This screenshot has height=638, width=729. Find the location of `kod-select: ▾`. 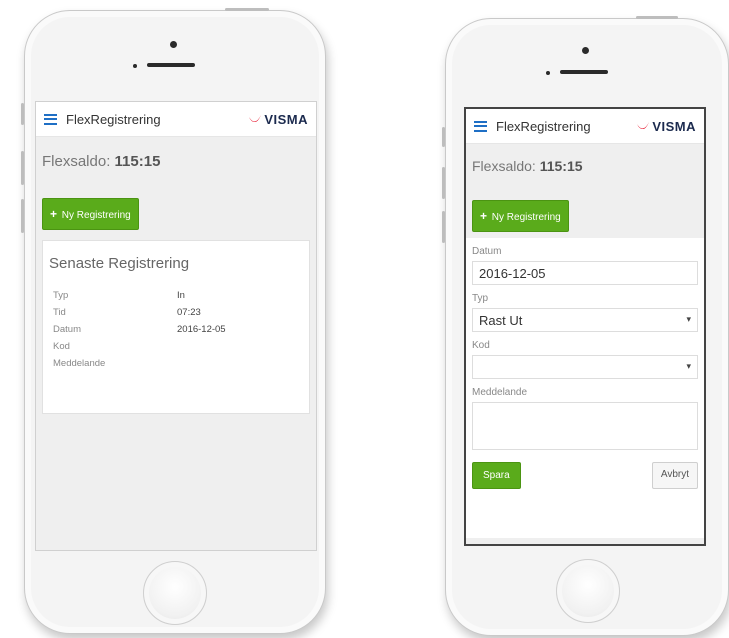

kod-select: ▾ is located at coordinates (585, 367).